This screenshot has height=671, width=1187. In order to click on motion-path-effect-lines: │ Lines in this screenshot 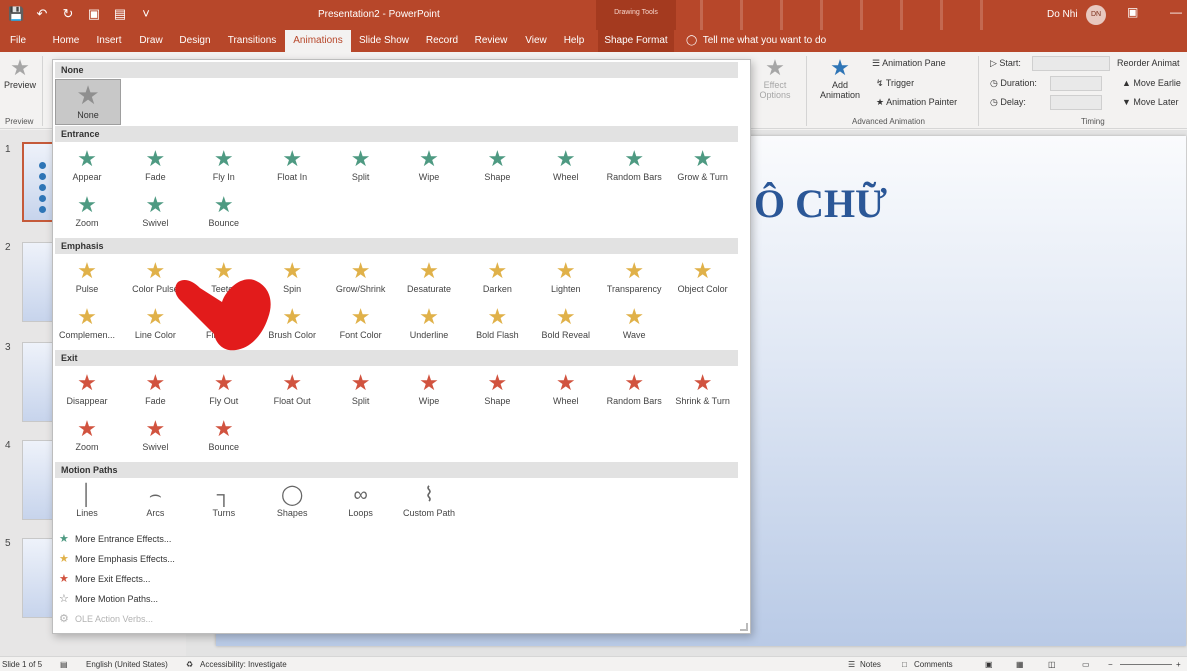, I will do `click(87, 504)`.